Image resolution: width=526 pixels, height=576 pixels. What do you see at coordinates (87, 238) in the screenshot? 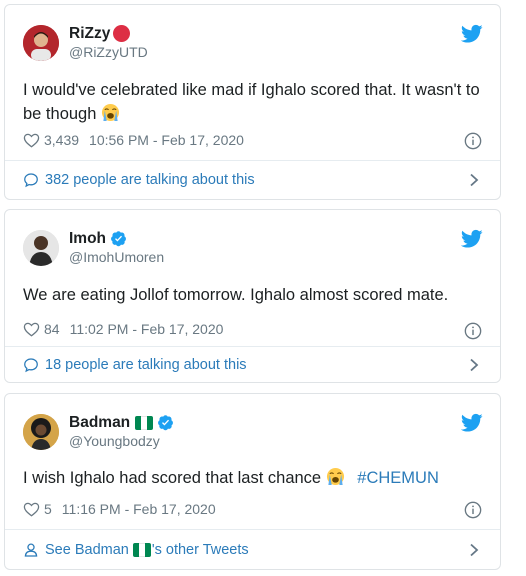
I see `display-name: Imoh` at bounding box center [87, 238].